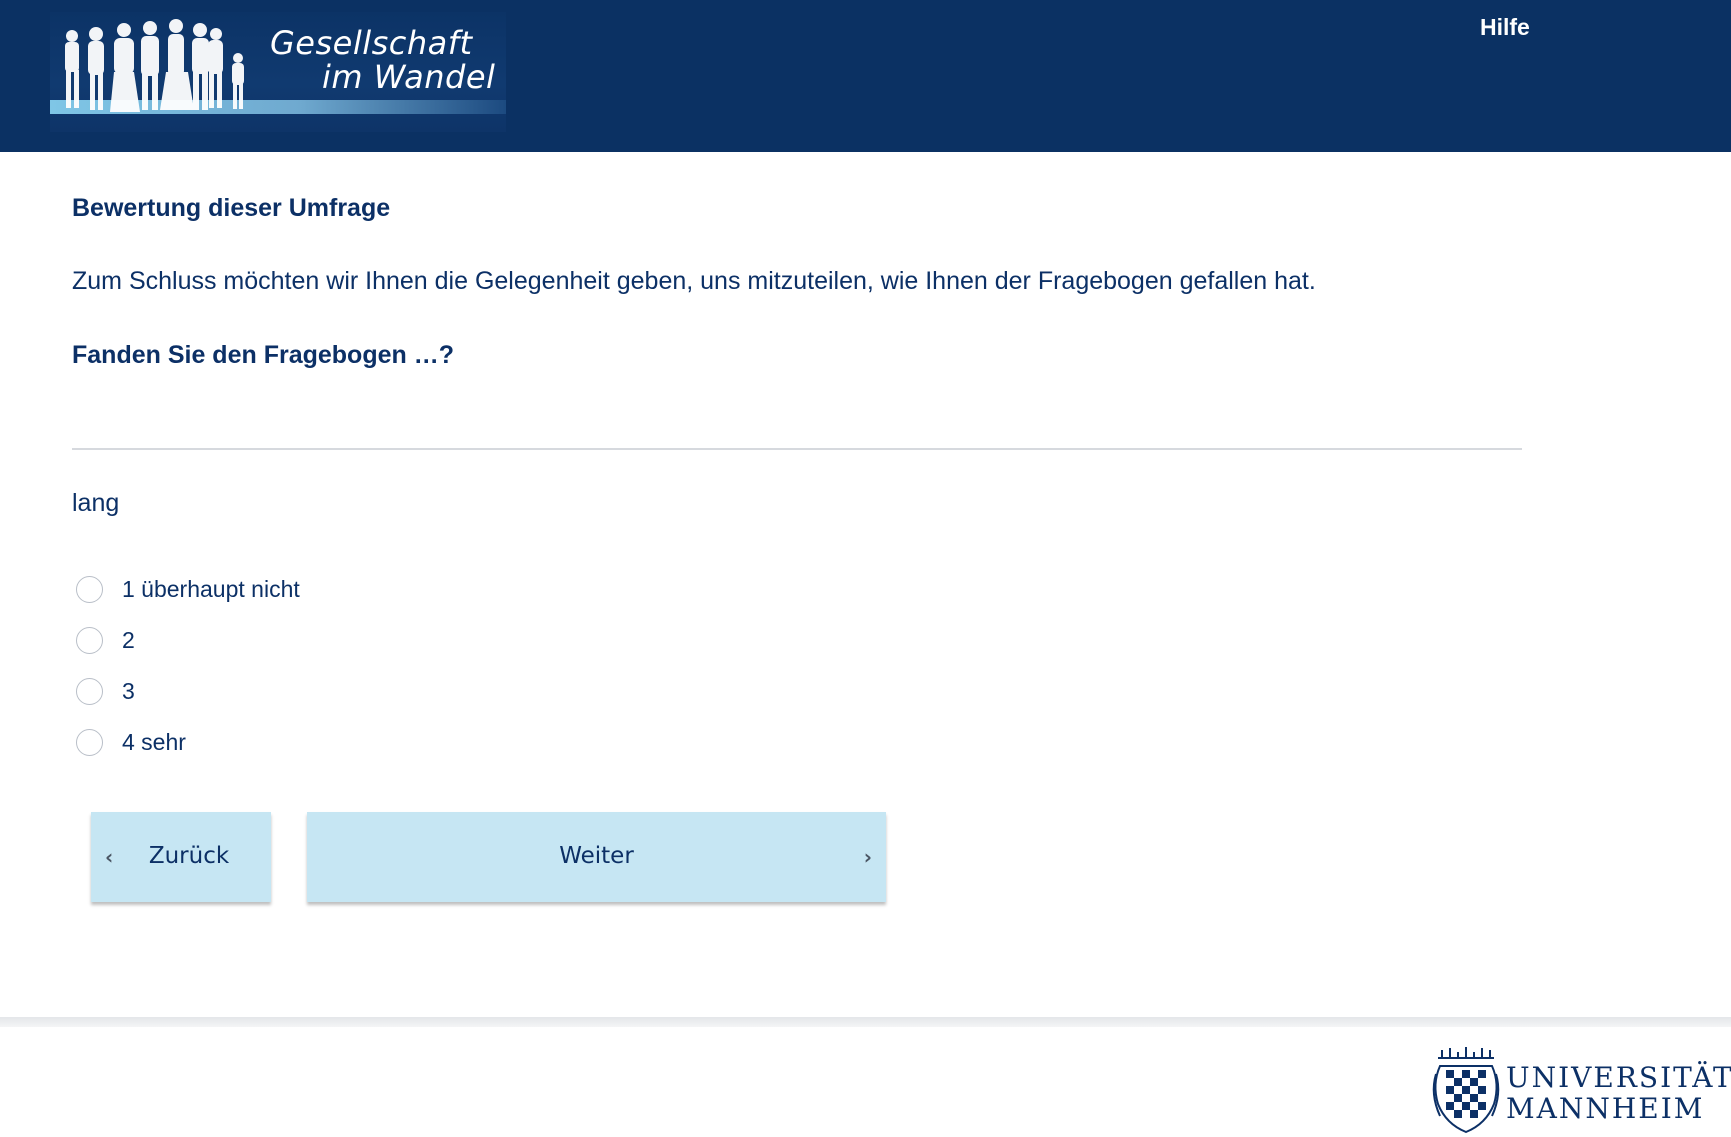 This screenshot has height=1137, width=1731. I want to click on option-4: 4 sehr, so click(131, 742).